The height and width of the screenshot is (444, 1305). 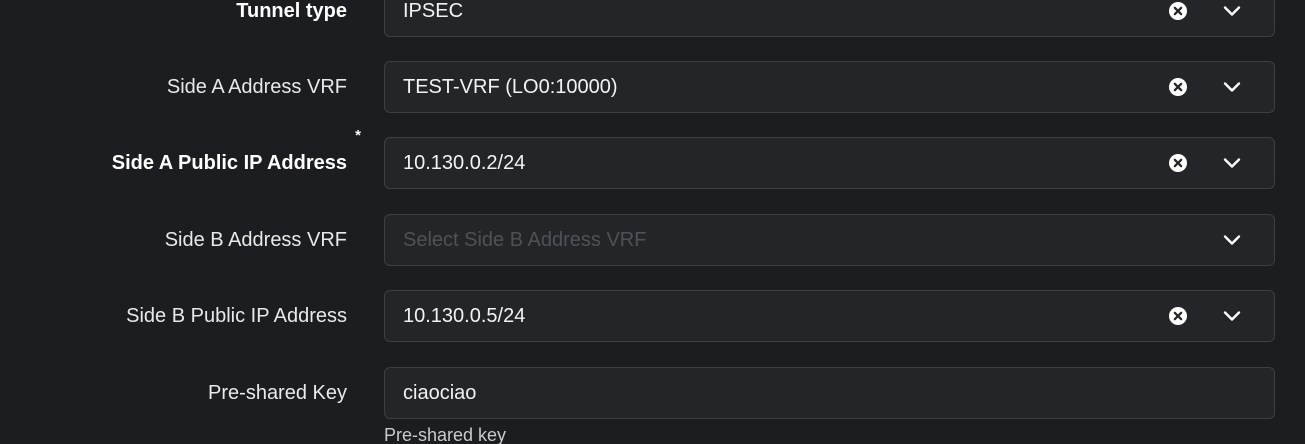 I want to click on psk-row: Pre-shared Key, so click(x=652, y=393).